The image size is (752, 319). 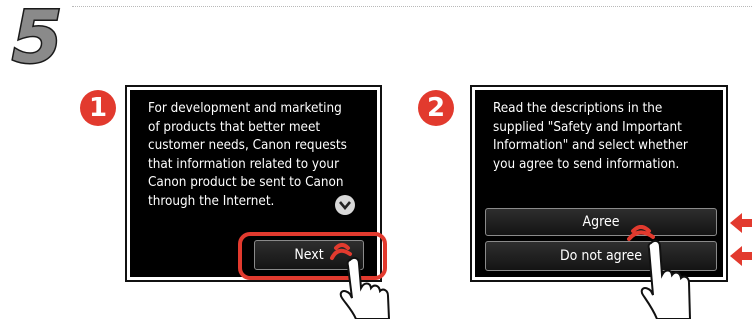 I want to click on step-number-graphic: 5, so click(x=37, y=34).